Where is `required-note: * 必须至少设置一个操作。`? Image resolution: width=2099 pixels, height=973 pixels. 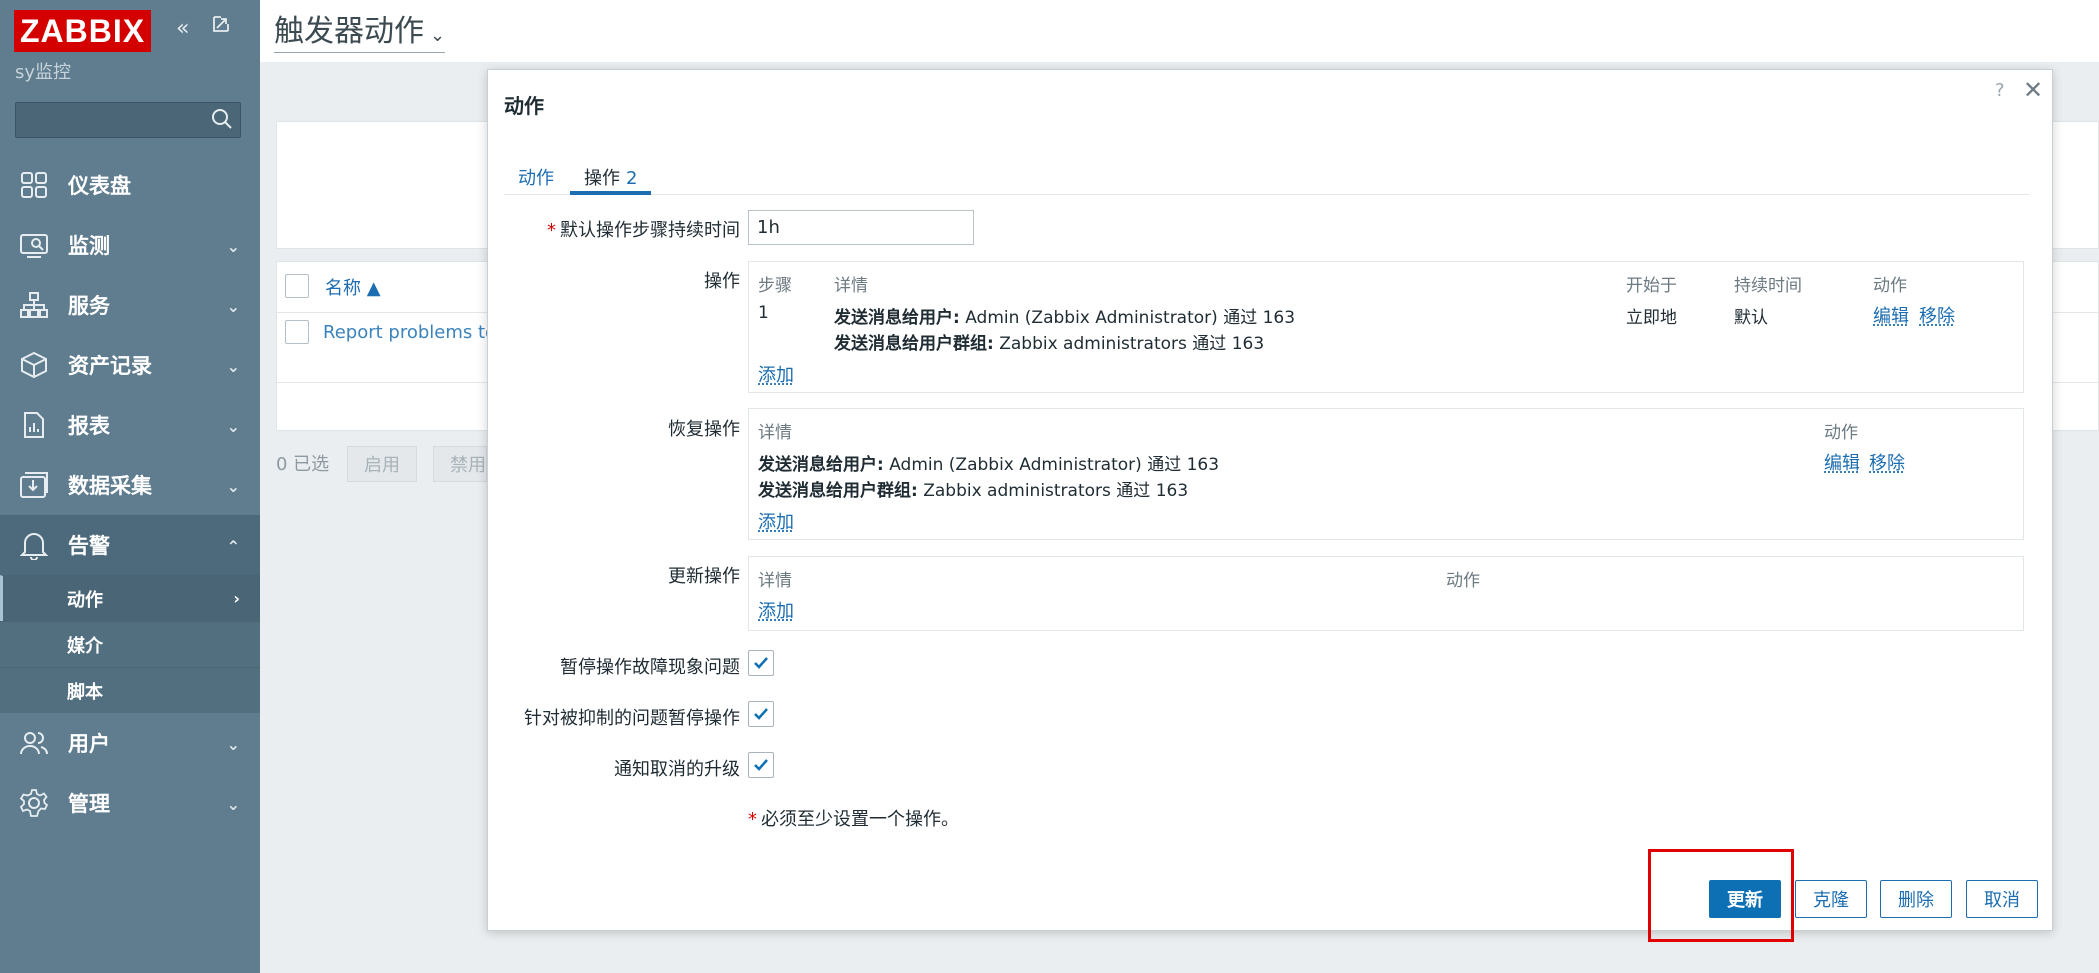
required-note: * 必须至少设置一个操作。 is located at coordinates (853, 818).